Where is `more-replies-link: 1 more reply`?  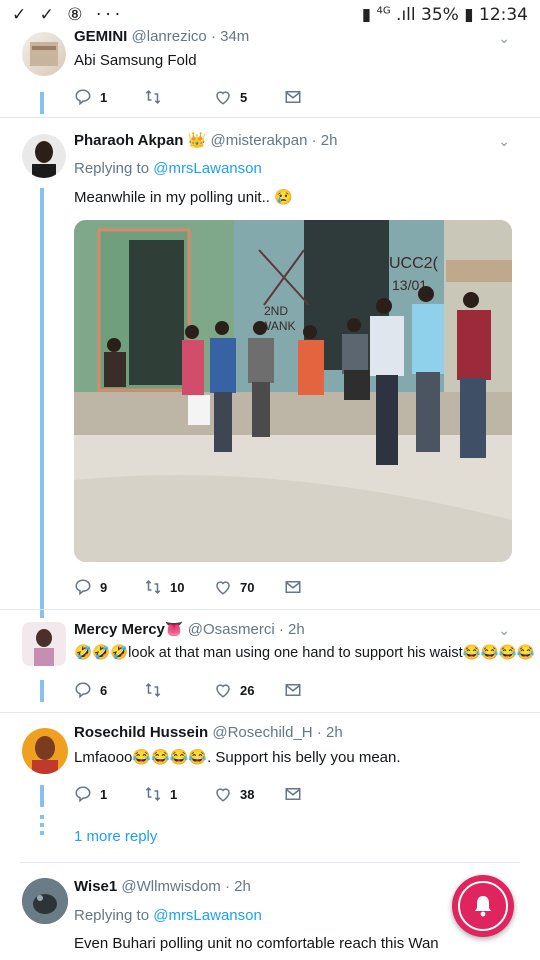
more-replies-link: 1 more reply is located at coordinates (115, 836).